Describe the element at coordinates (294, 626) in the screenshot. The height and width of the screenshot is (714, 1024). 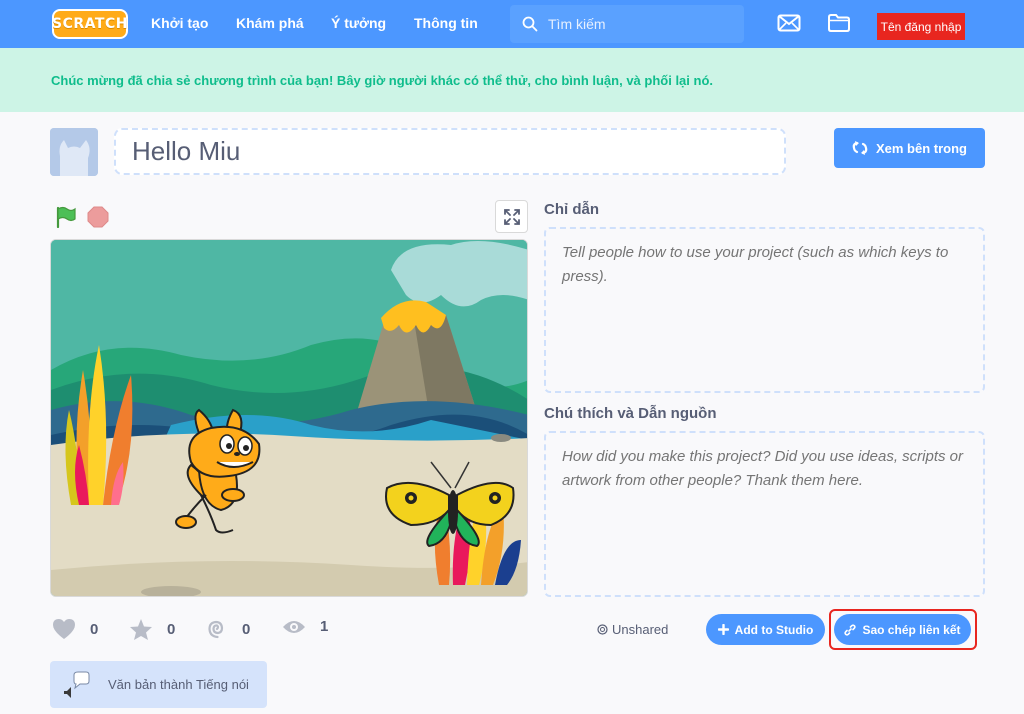
I see `eye-icon` at that location.